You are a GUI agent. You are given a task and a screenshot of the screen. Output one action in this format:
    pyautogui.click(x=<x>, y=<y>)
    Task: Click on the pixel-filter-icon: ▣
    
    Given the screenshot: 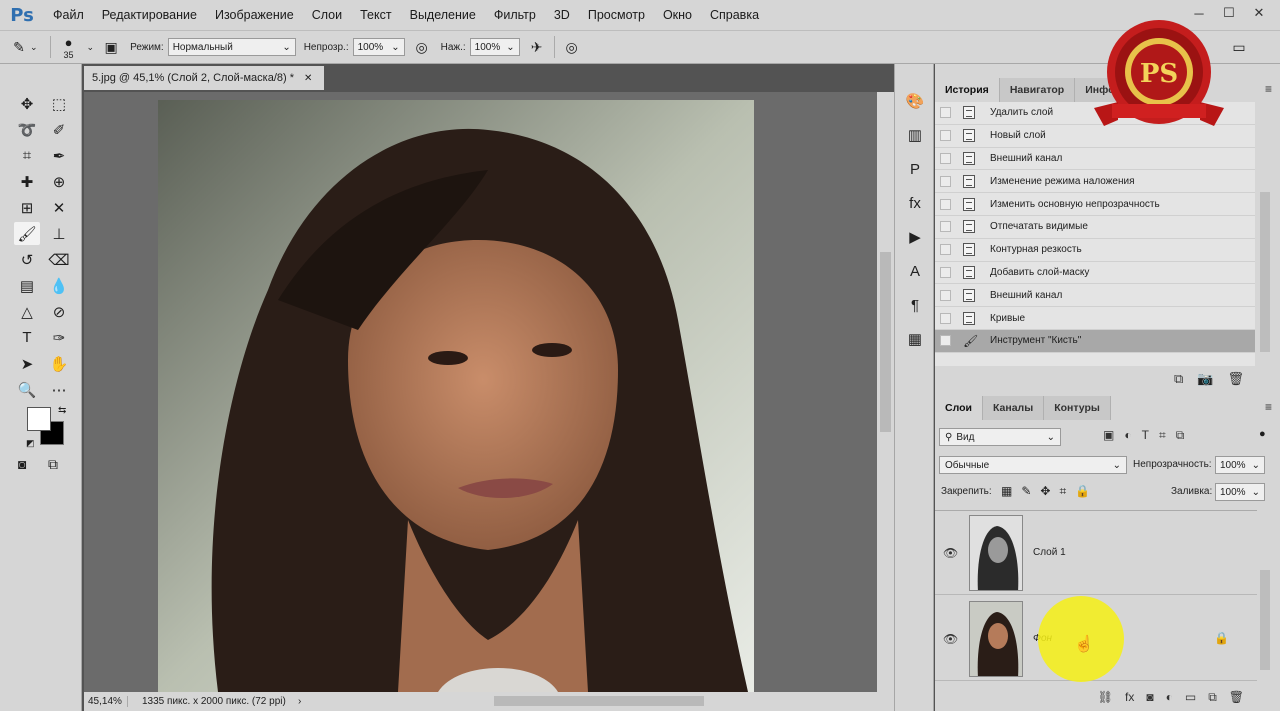 What is the action you would take?
    pyautogui.click(x=1108, y=435)
    